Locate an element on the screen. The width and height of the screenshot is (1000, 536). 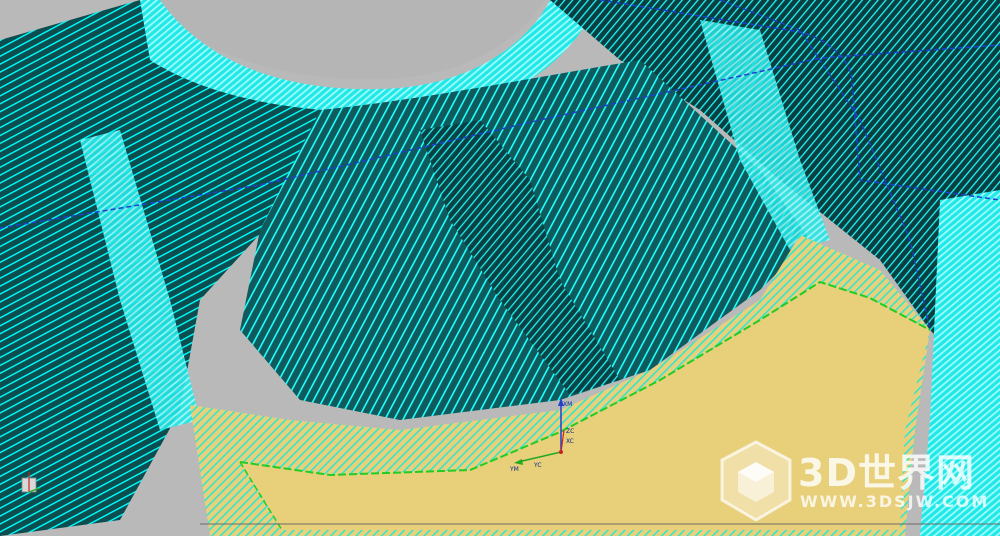
wcs-x-label: XM is located at coordinates (567, 404).